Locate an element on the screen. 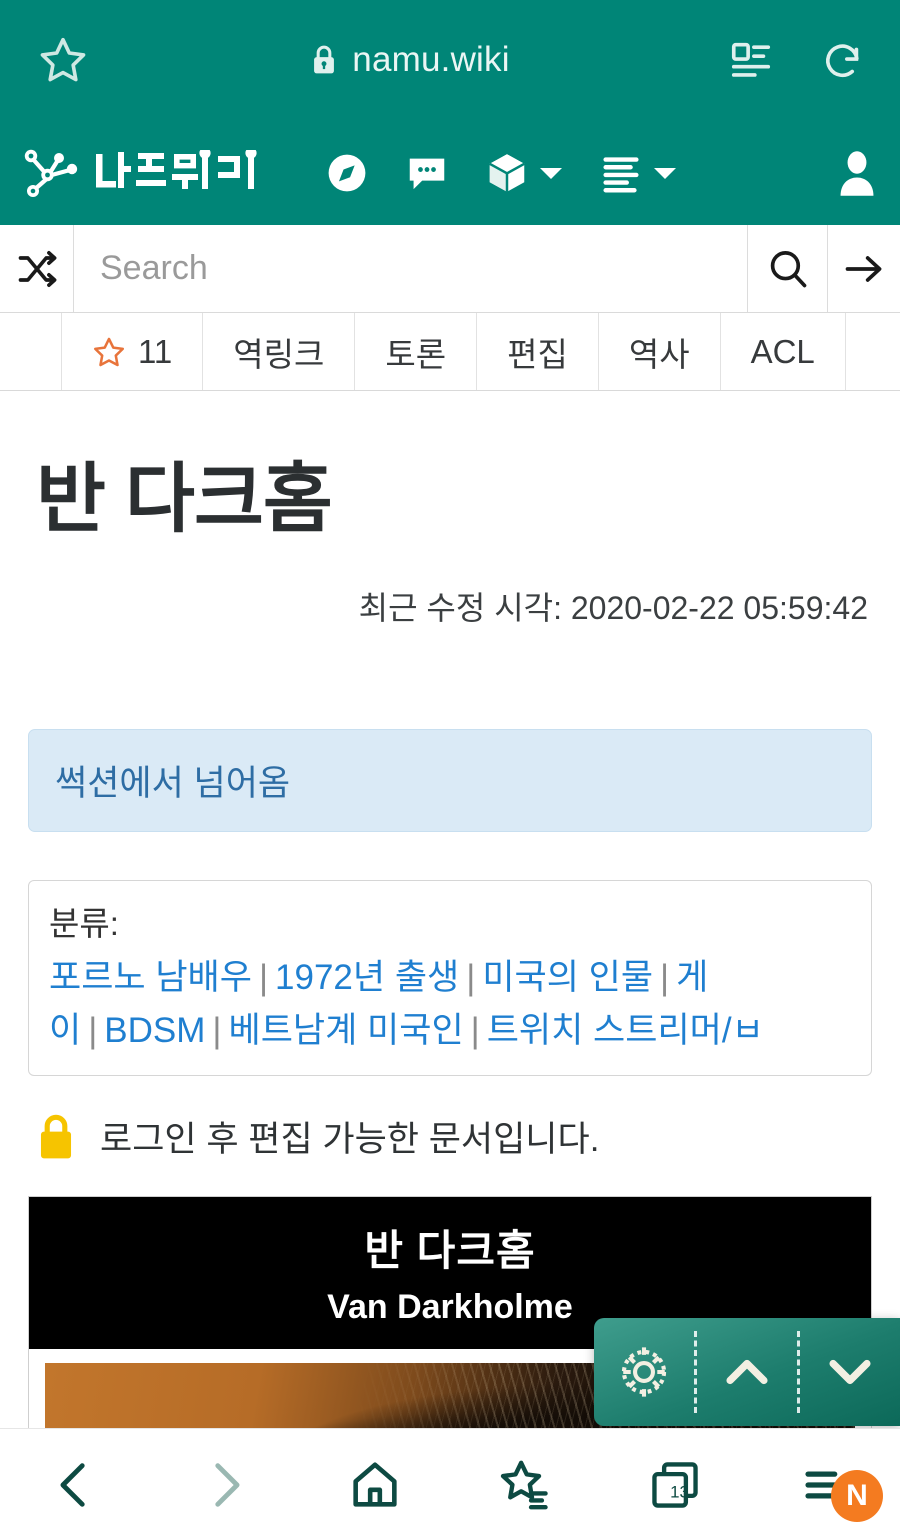 The width and height of the screenshot is (900, 1540). back-button is located at coordinates (75, 1485).